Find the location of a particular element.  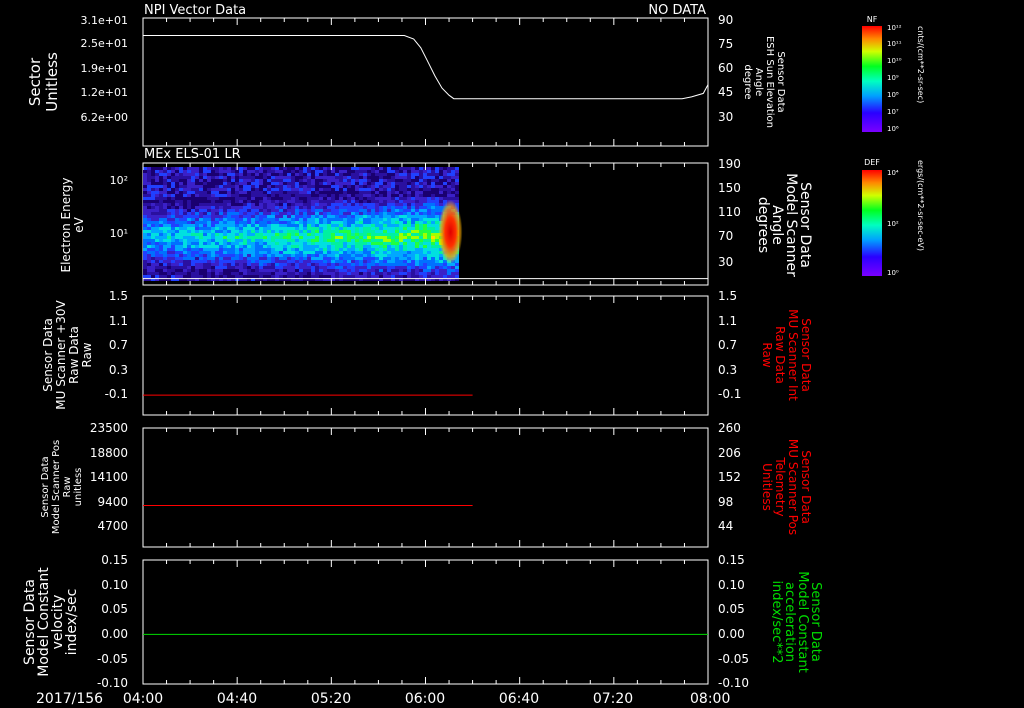

panel-sector-status: NO DATA is located at coordinates (677, 10).